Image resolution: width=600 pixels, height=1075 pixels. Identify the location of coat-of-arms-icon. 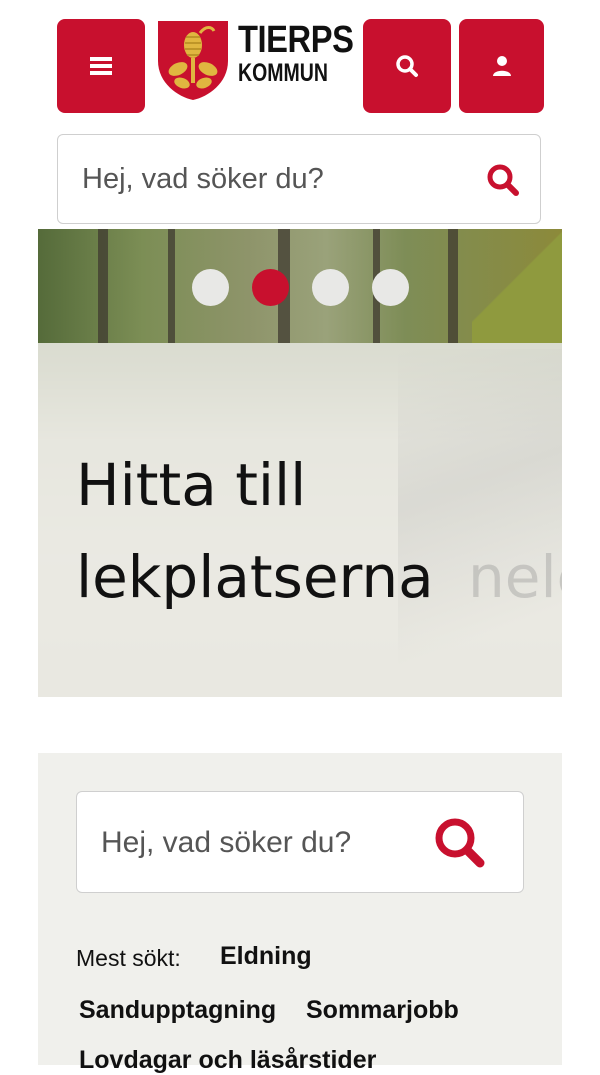
(193, 60).